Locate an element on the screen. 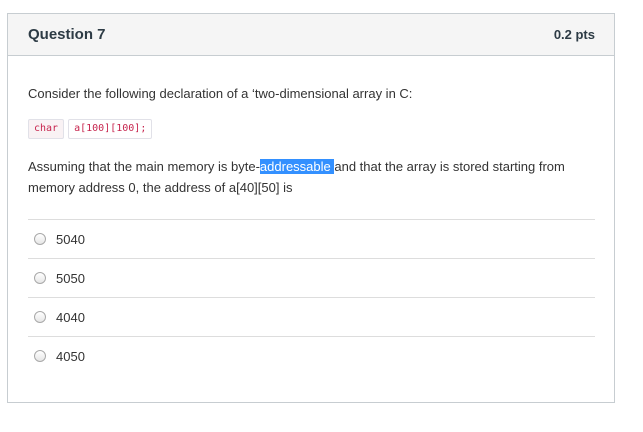  answer-label: 5050 is located at coordinates (70, 278).